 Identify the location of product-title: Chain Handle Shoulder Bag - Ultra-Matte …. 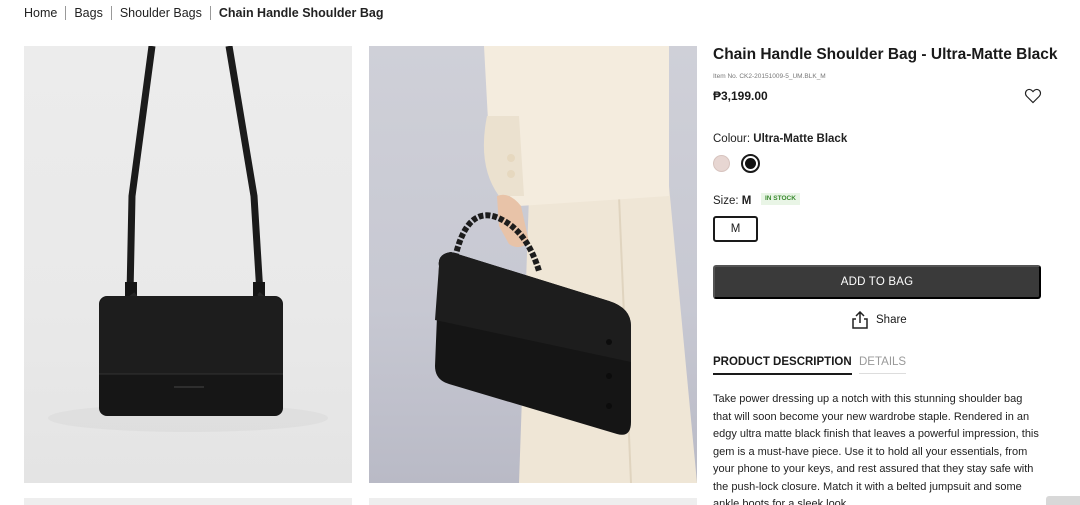
(885, 54).